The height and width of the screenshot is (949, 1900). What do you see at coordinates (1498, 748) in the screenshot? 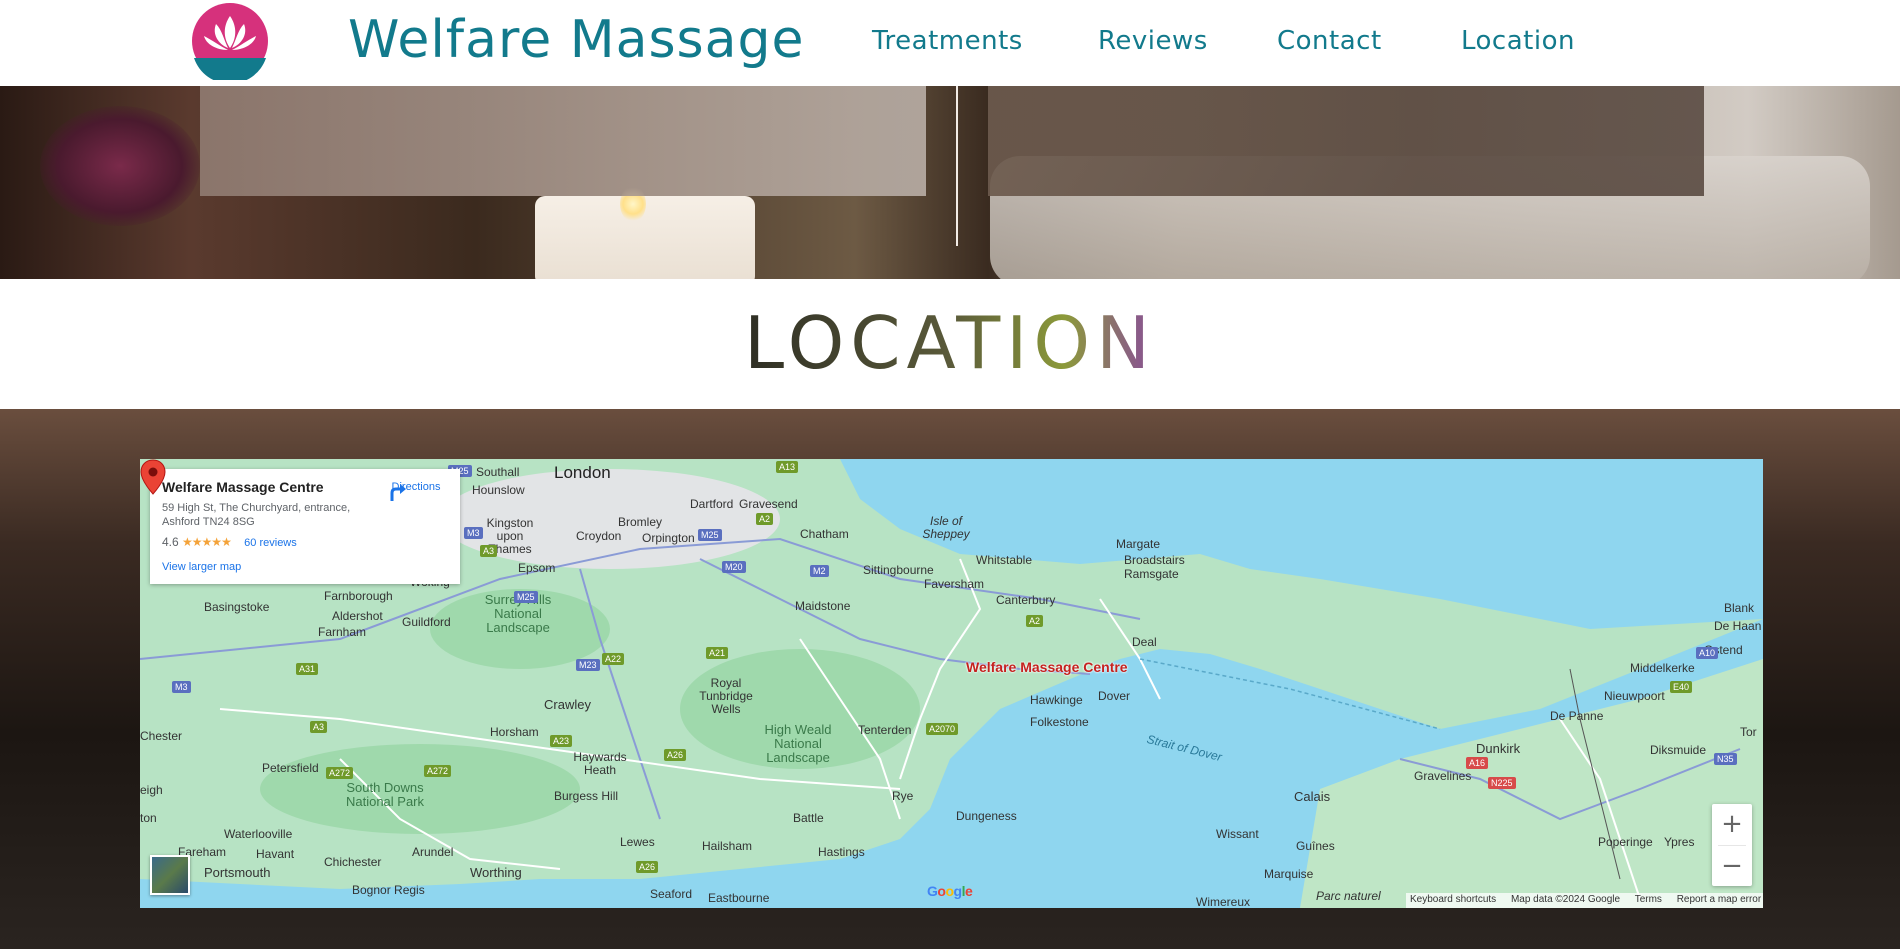
I see `map-label: Dunkirk` at bounding box center [1498, 748].